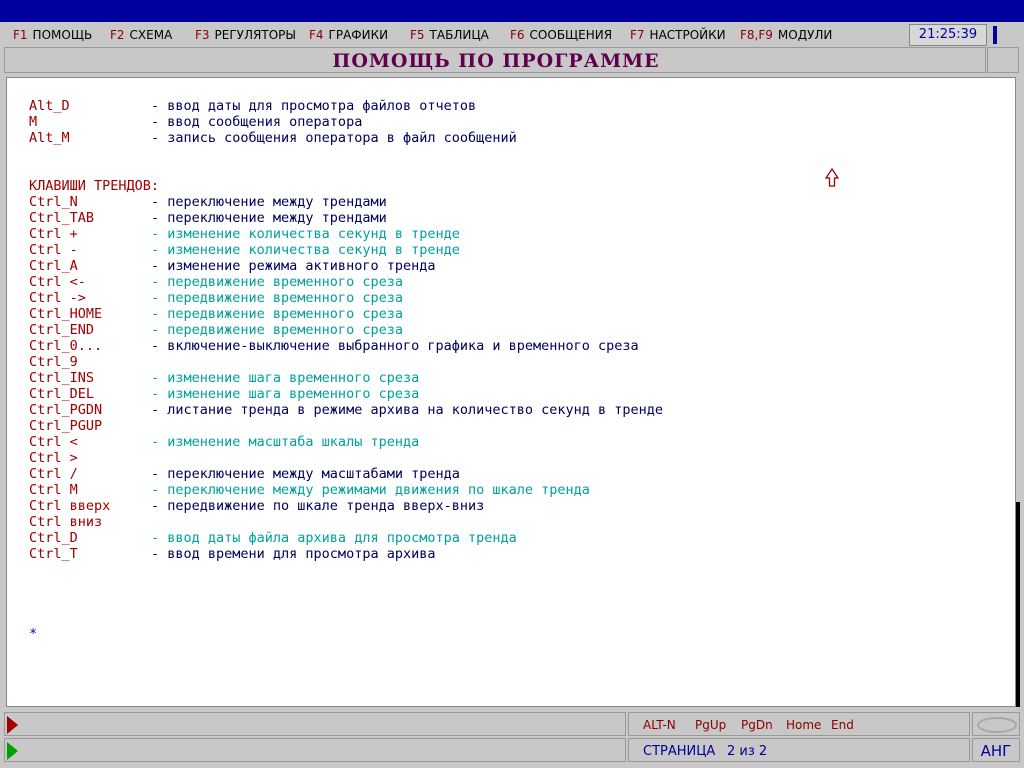 The width and height of the screenshot is (1024, 768). I want to click on menu-f5: F5 ТАБЛИЦА, so click(449, 35).